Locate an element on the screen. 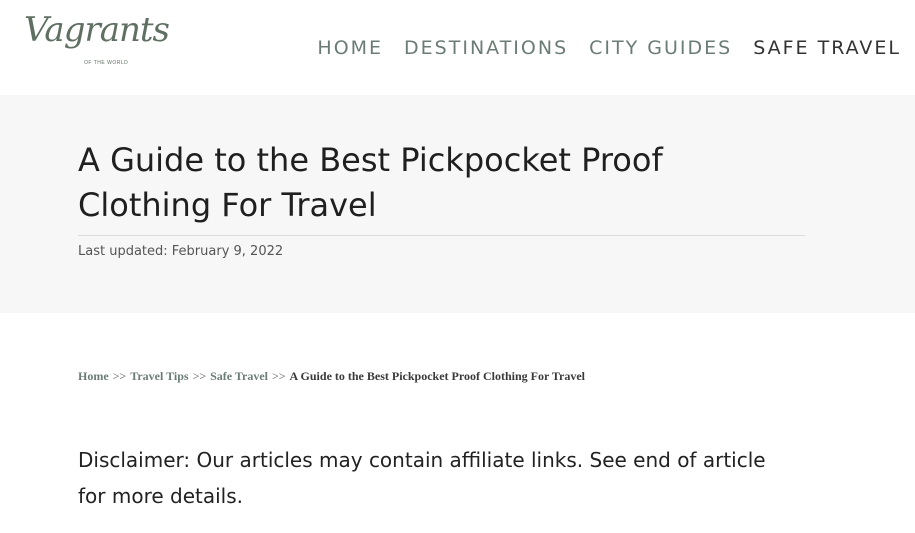 This screenshot has height=533, width=915. logo-script: Vagrants is located at coordinates (97, 30).